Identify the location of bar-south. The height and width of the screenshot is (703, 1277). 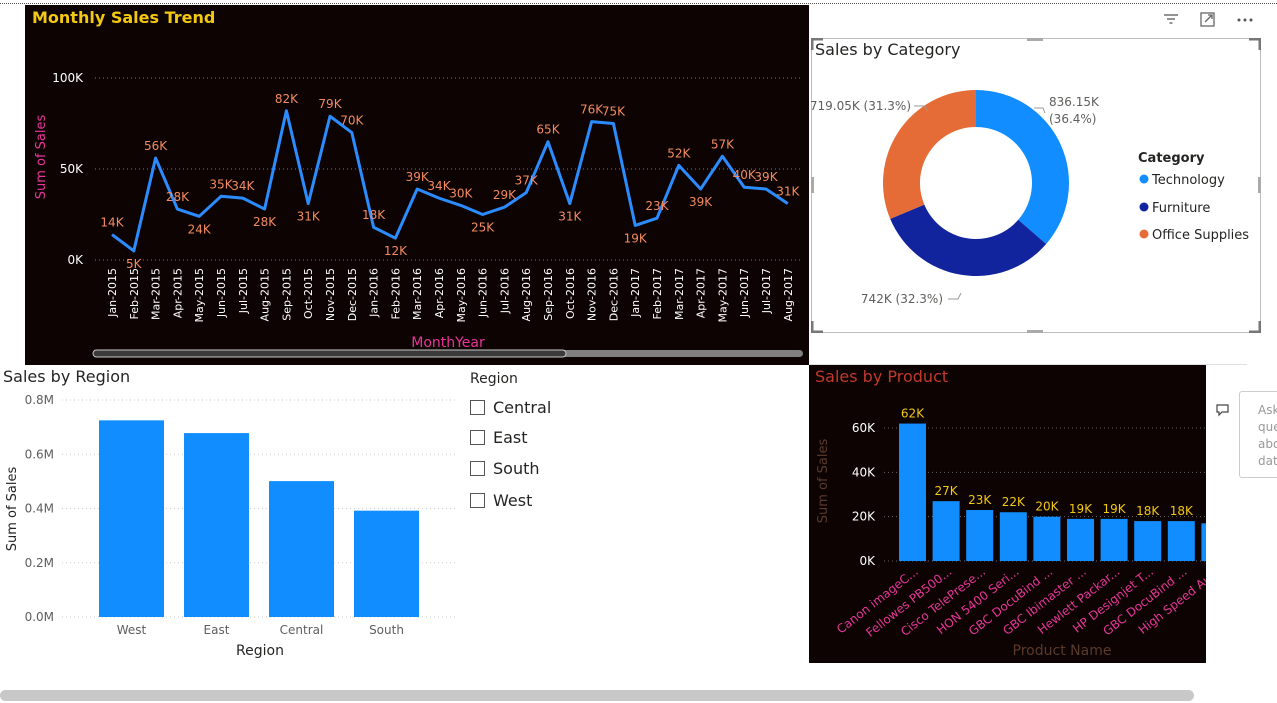
(386, 563).